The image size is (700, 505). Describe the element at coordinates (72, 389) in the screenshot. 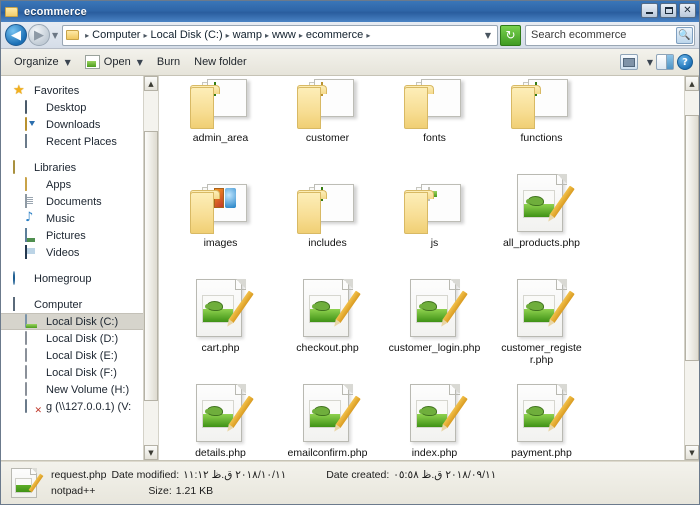

I see `sidebar-item-new-volume-h: New Volume (H:)` at that location.